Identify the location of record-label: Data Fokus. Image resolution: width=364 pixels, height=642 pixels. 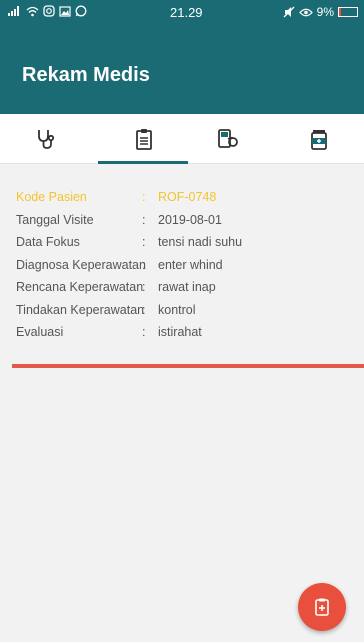
(48, 242).